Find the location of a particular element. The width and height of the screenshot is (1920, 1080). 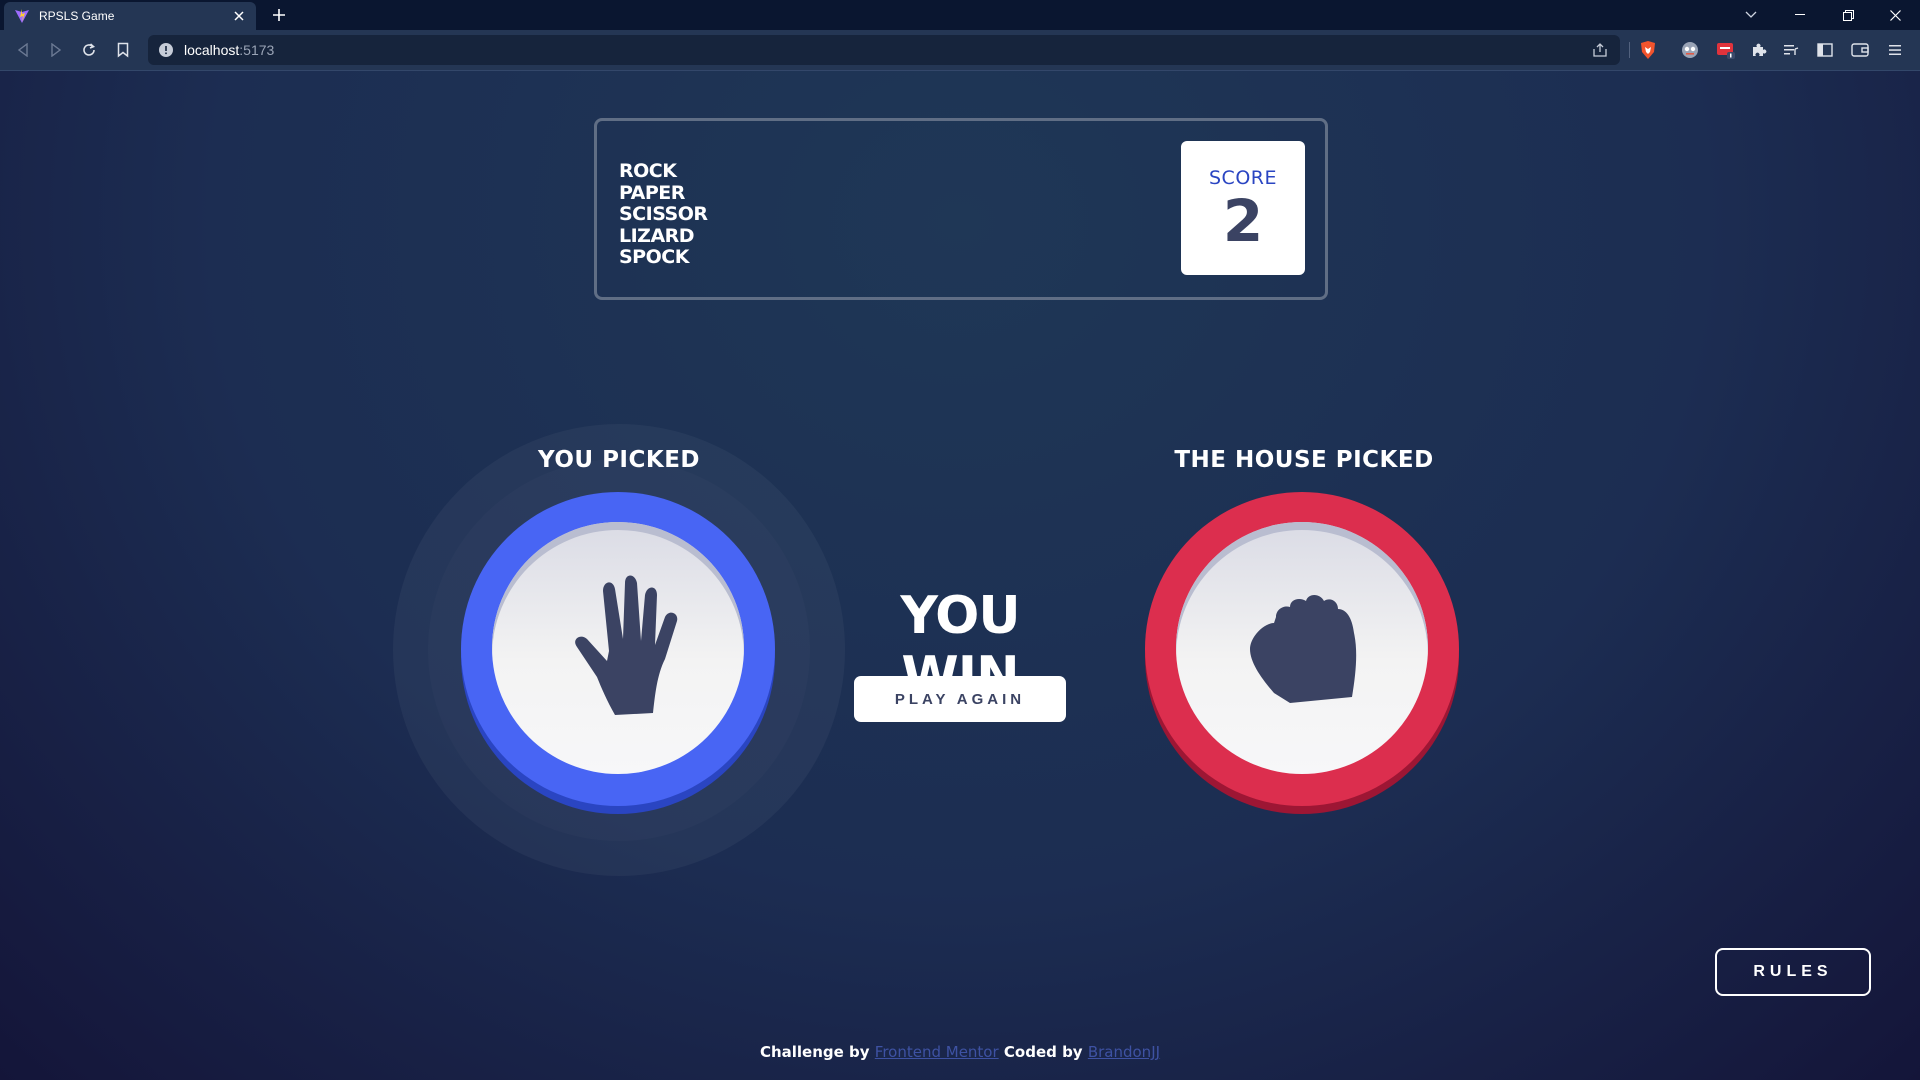

title-line: LIZARD is located at coordinates (657, 235).